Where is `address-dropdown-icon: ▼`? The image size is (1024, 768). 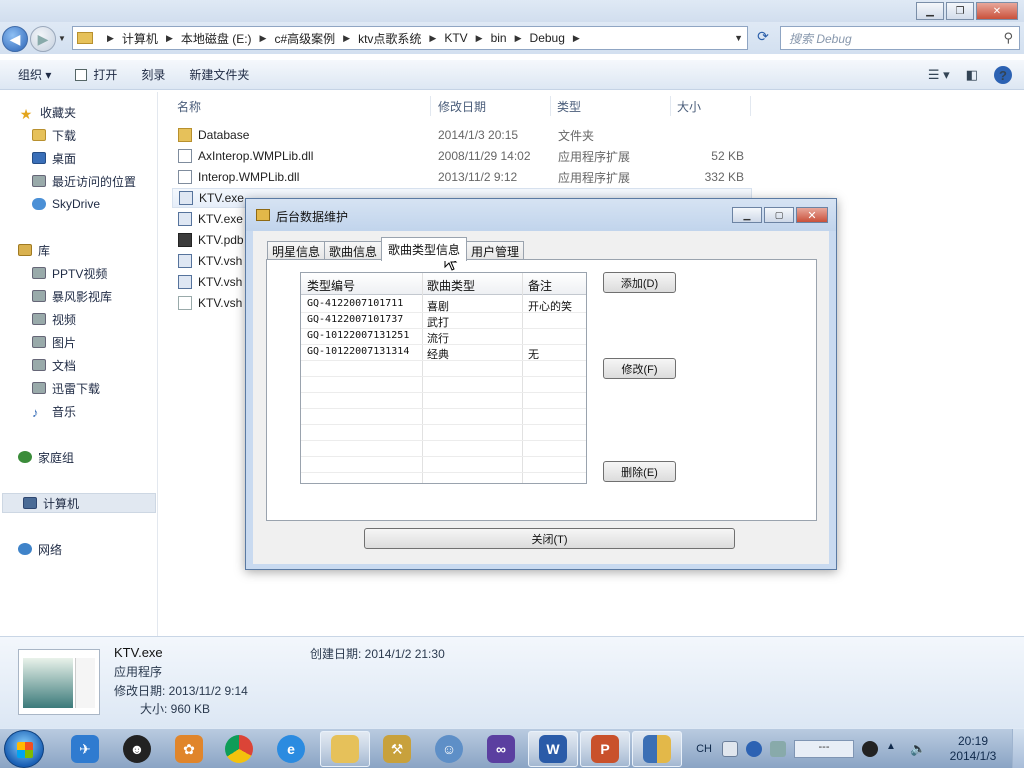
address-dropdown-icon: ▼ is located at coordinates (738, 38).